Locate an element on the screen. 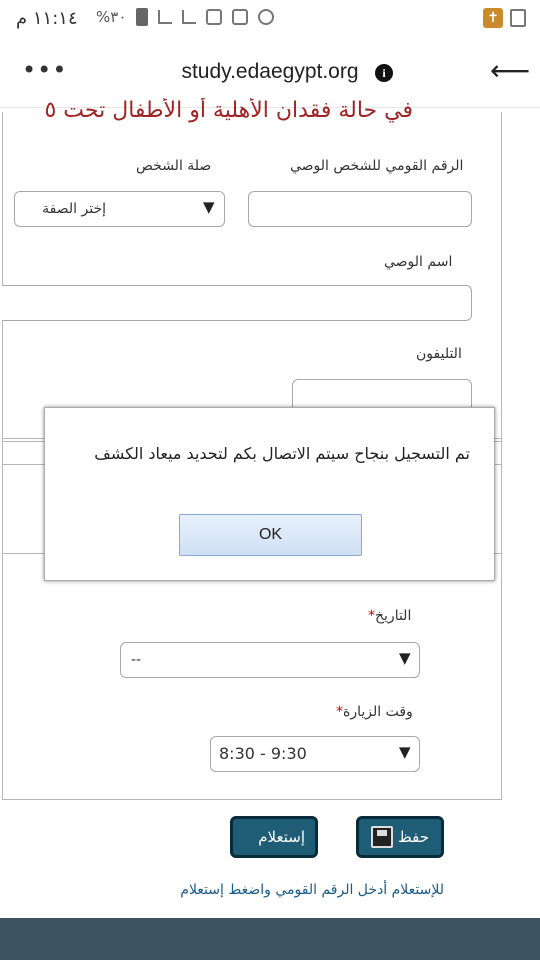 Image resolution: width=540 pixels, height=960 pixels. info-icon: i is located at coordinates (384, 73).